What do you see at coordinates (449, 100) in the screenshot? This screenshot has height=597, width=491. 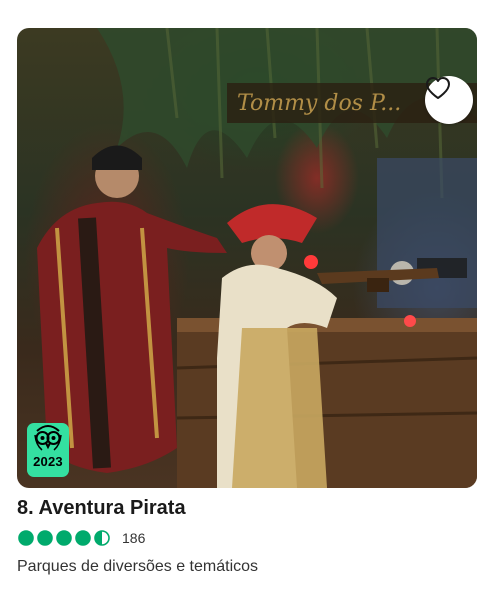 I see `save-heart-button` at bounding box center [449, 100].